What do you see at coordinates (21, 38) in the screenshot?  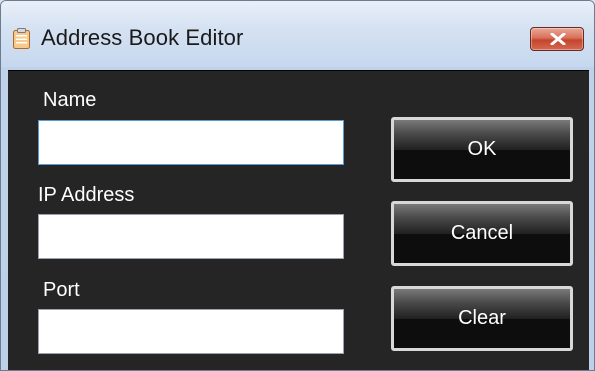 I see `clipboard-icon` at bounding box center [21, 38].